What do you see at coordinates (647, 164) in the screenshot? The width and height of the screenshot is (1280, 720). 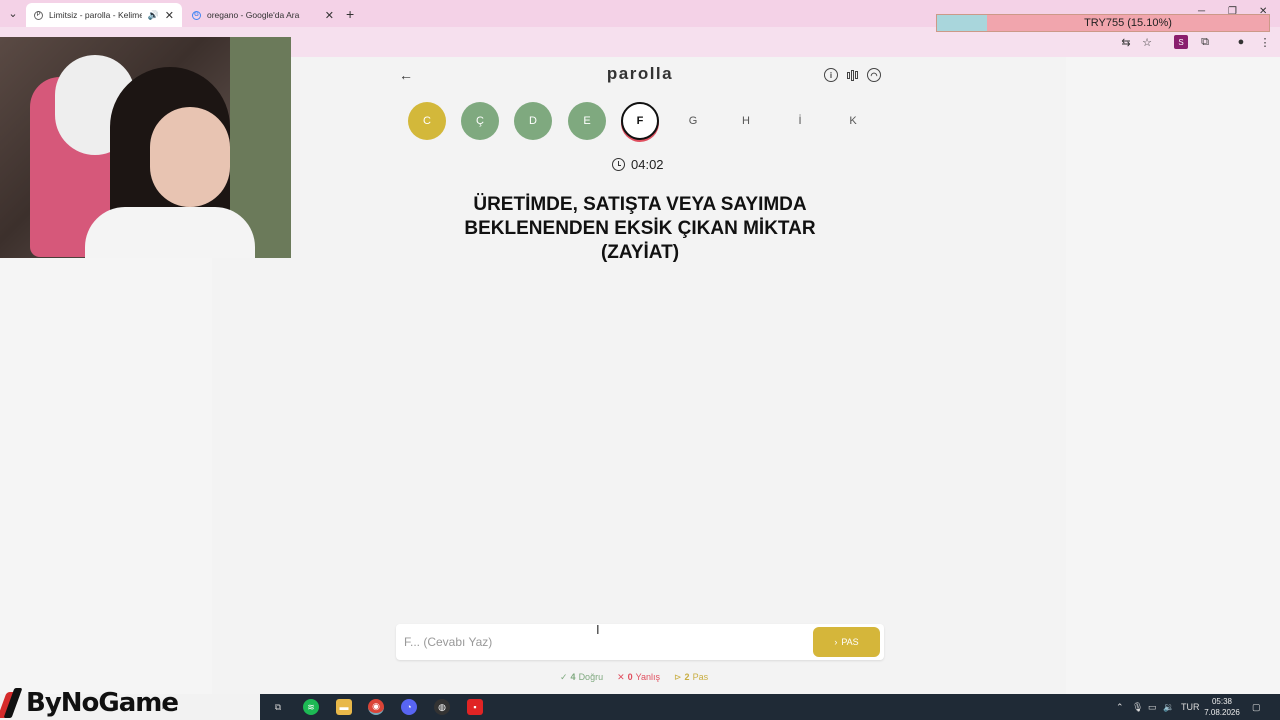 I see `timer-value: 04:02` at bounding box center [647, 164].